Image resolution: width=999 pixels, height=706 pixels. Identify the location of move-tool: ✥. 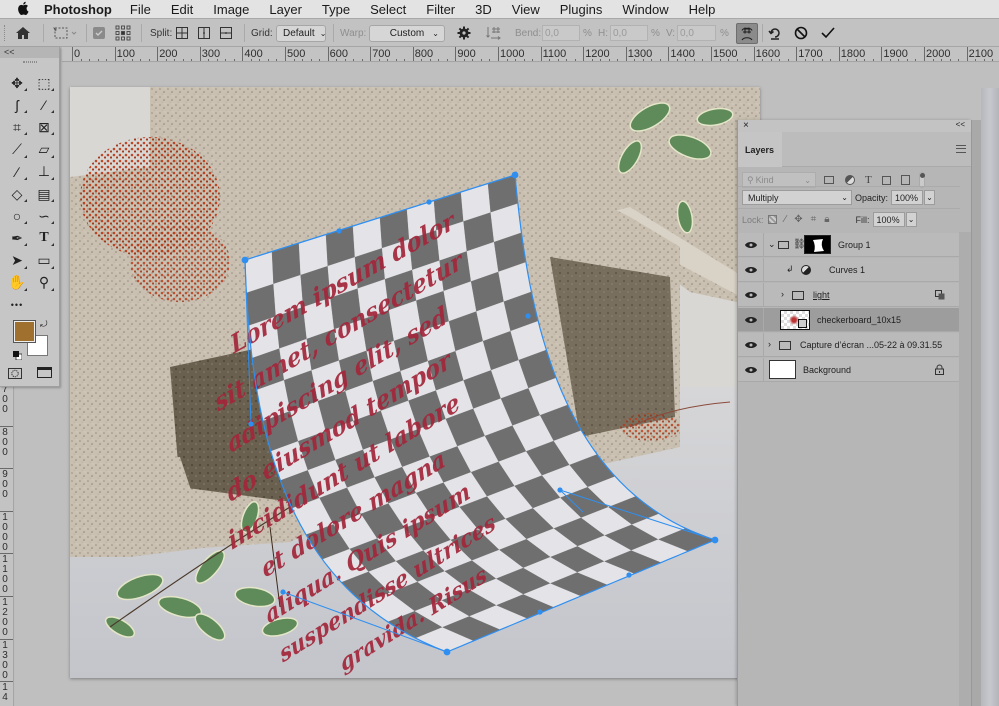
(17, 83).